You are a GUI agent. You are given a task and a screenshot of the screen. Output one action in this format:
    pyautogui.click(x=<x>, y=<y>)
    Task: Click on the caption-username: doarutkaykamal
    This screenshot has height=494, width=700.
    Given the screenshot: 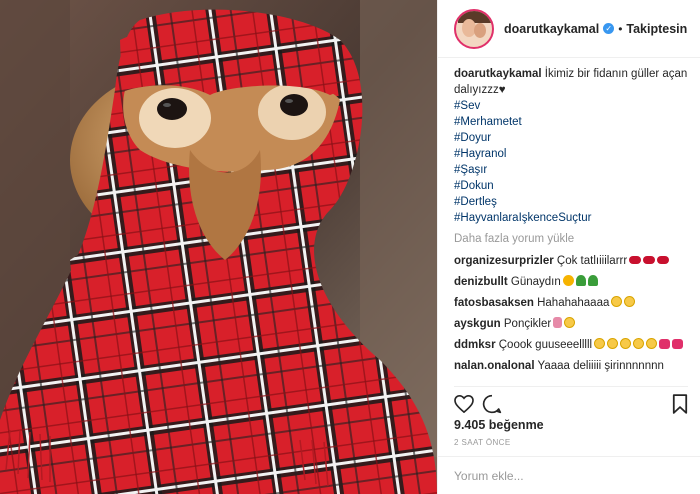 What is the action you would take?
    pyautogui.click(x=498, y=74)
    